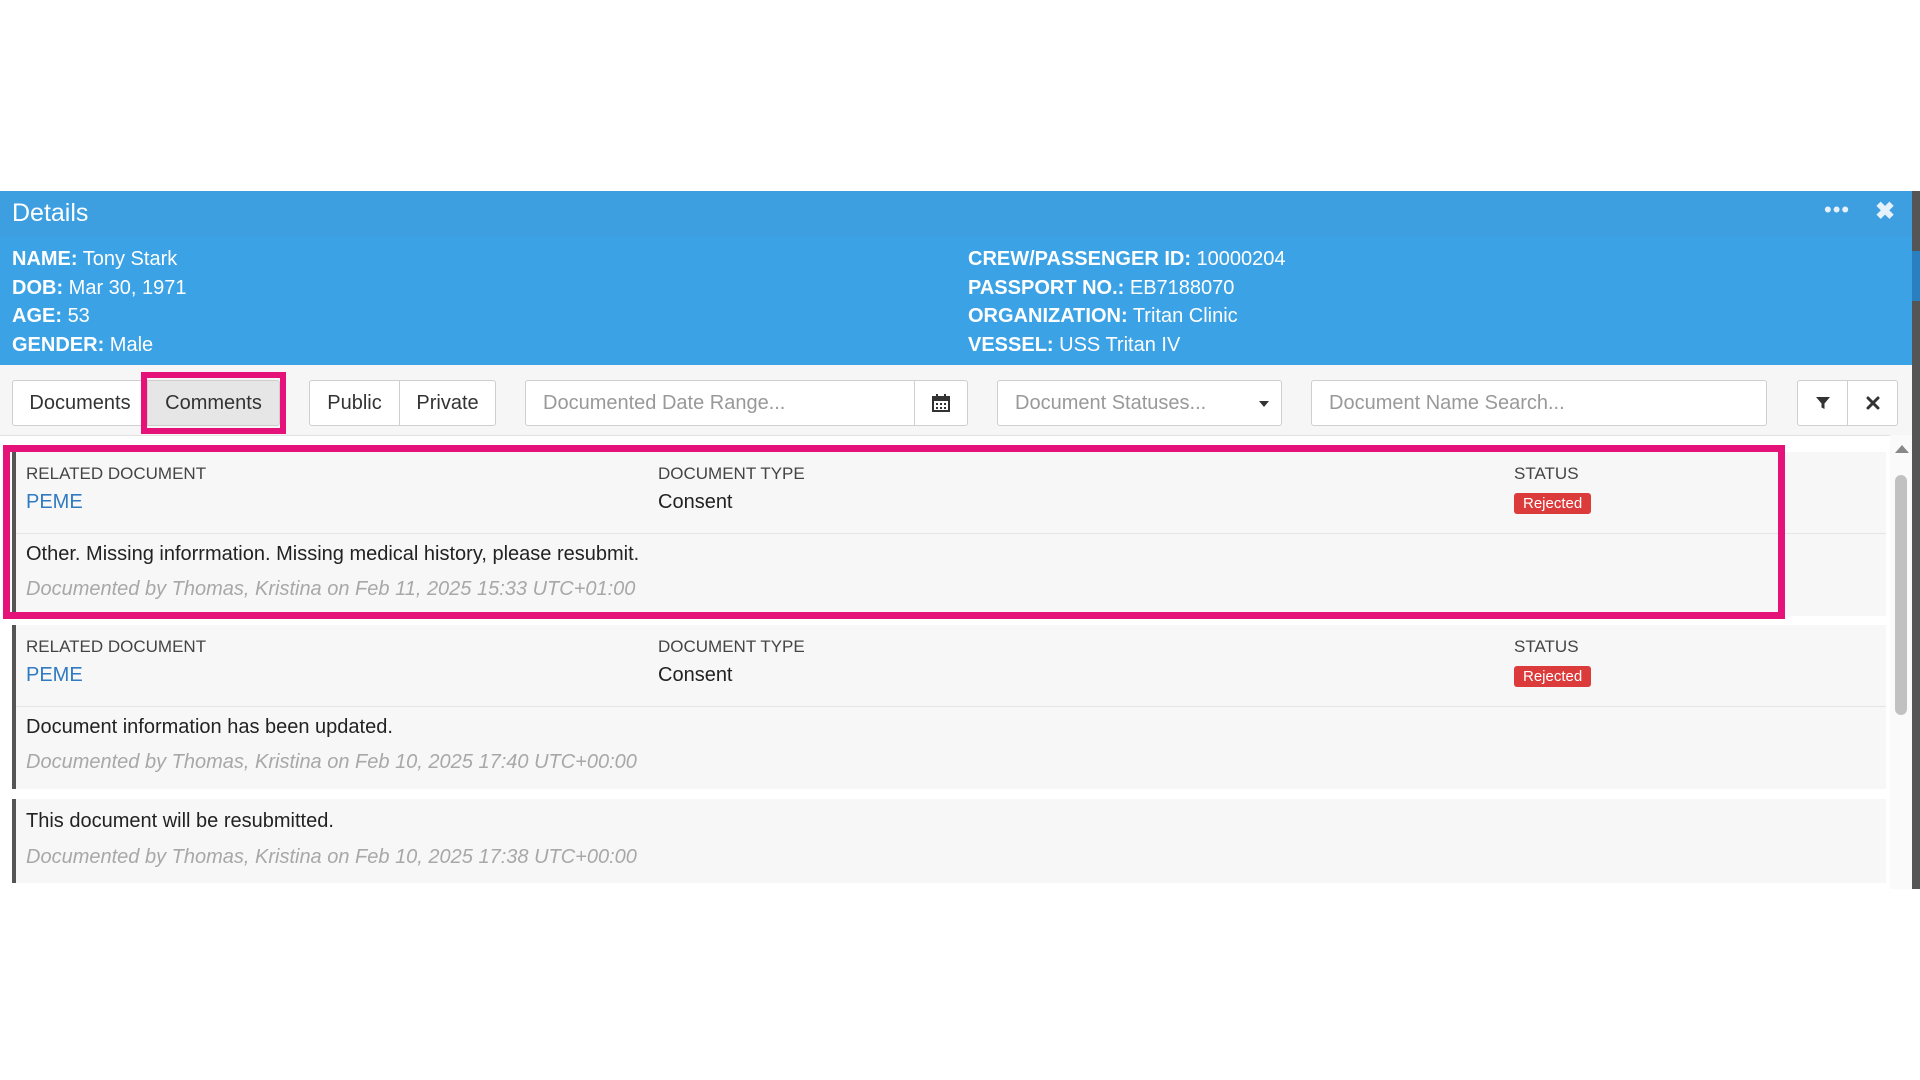  I want to click on public-filter-button: Public, so click(354, 403).